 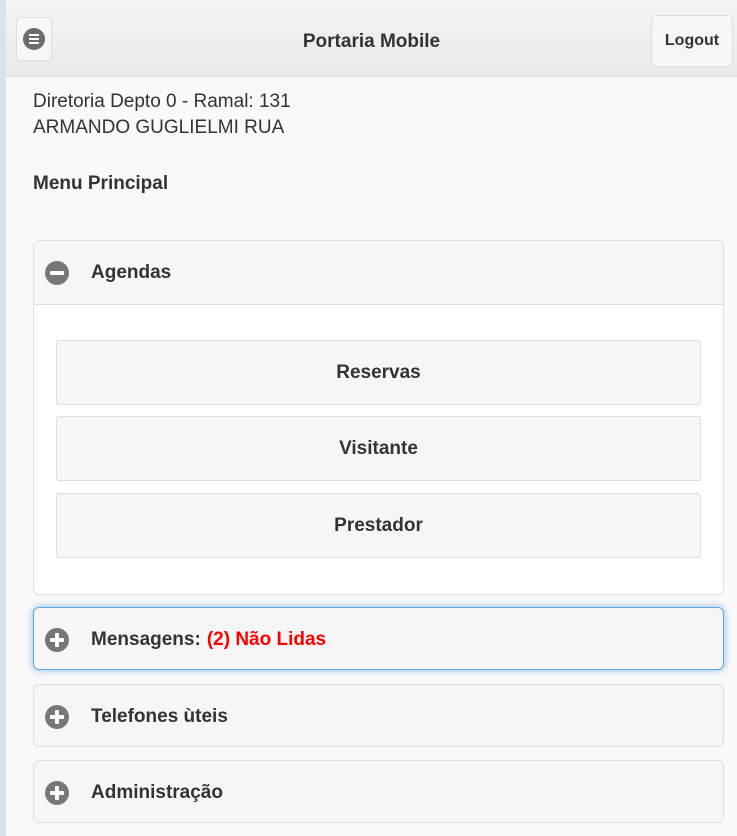 What do you see at coordinates (105, 101) in the screenshot?
I see `department-text: Diretoria Depto 0` at bounding box center [105, 101].